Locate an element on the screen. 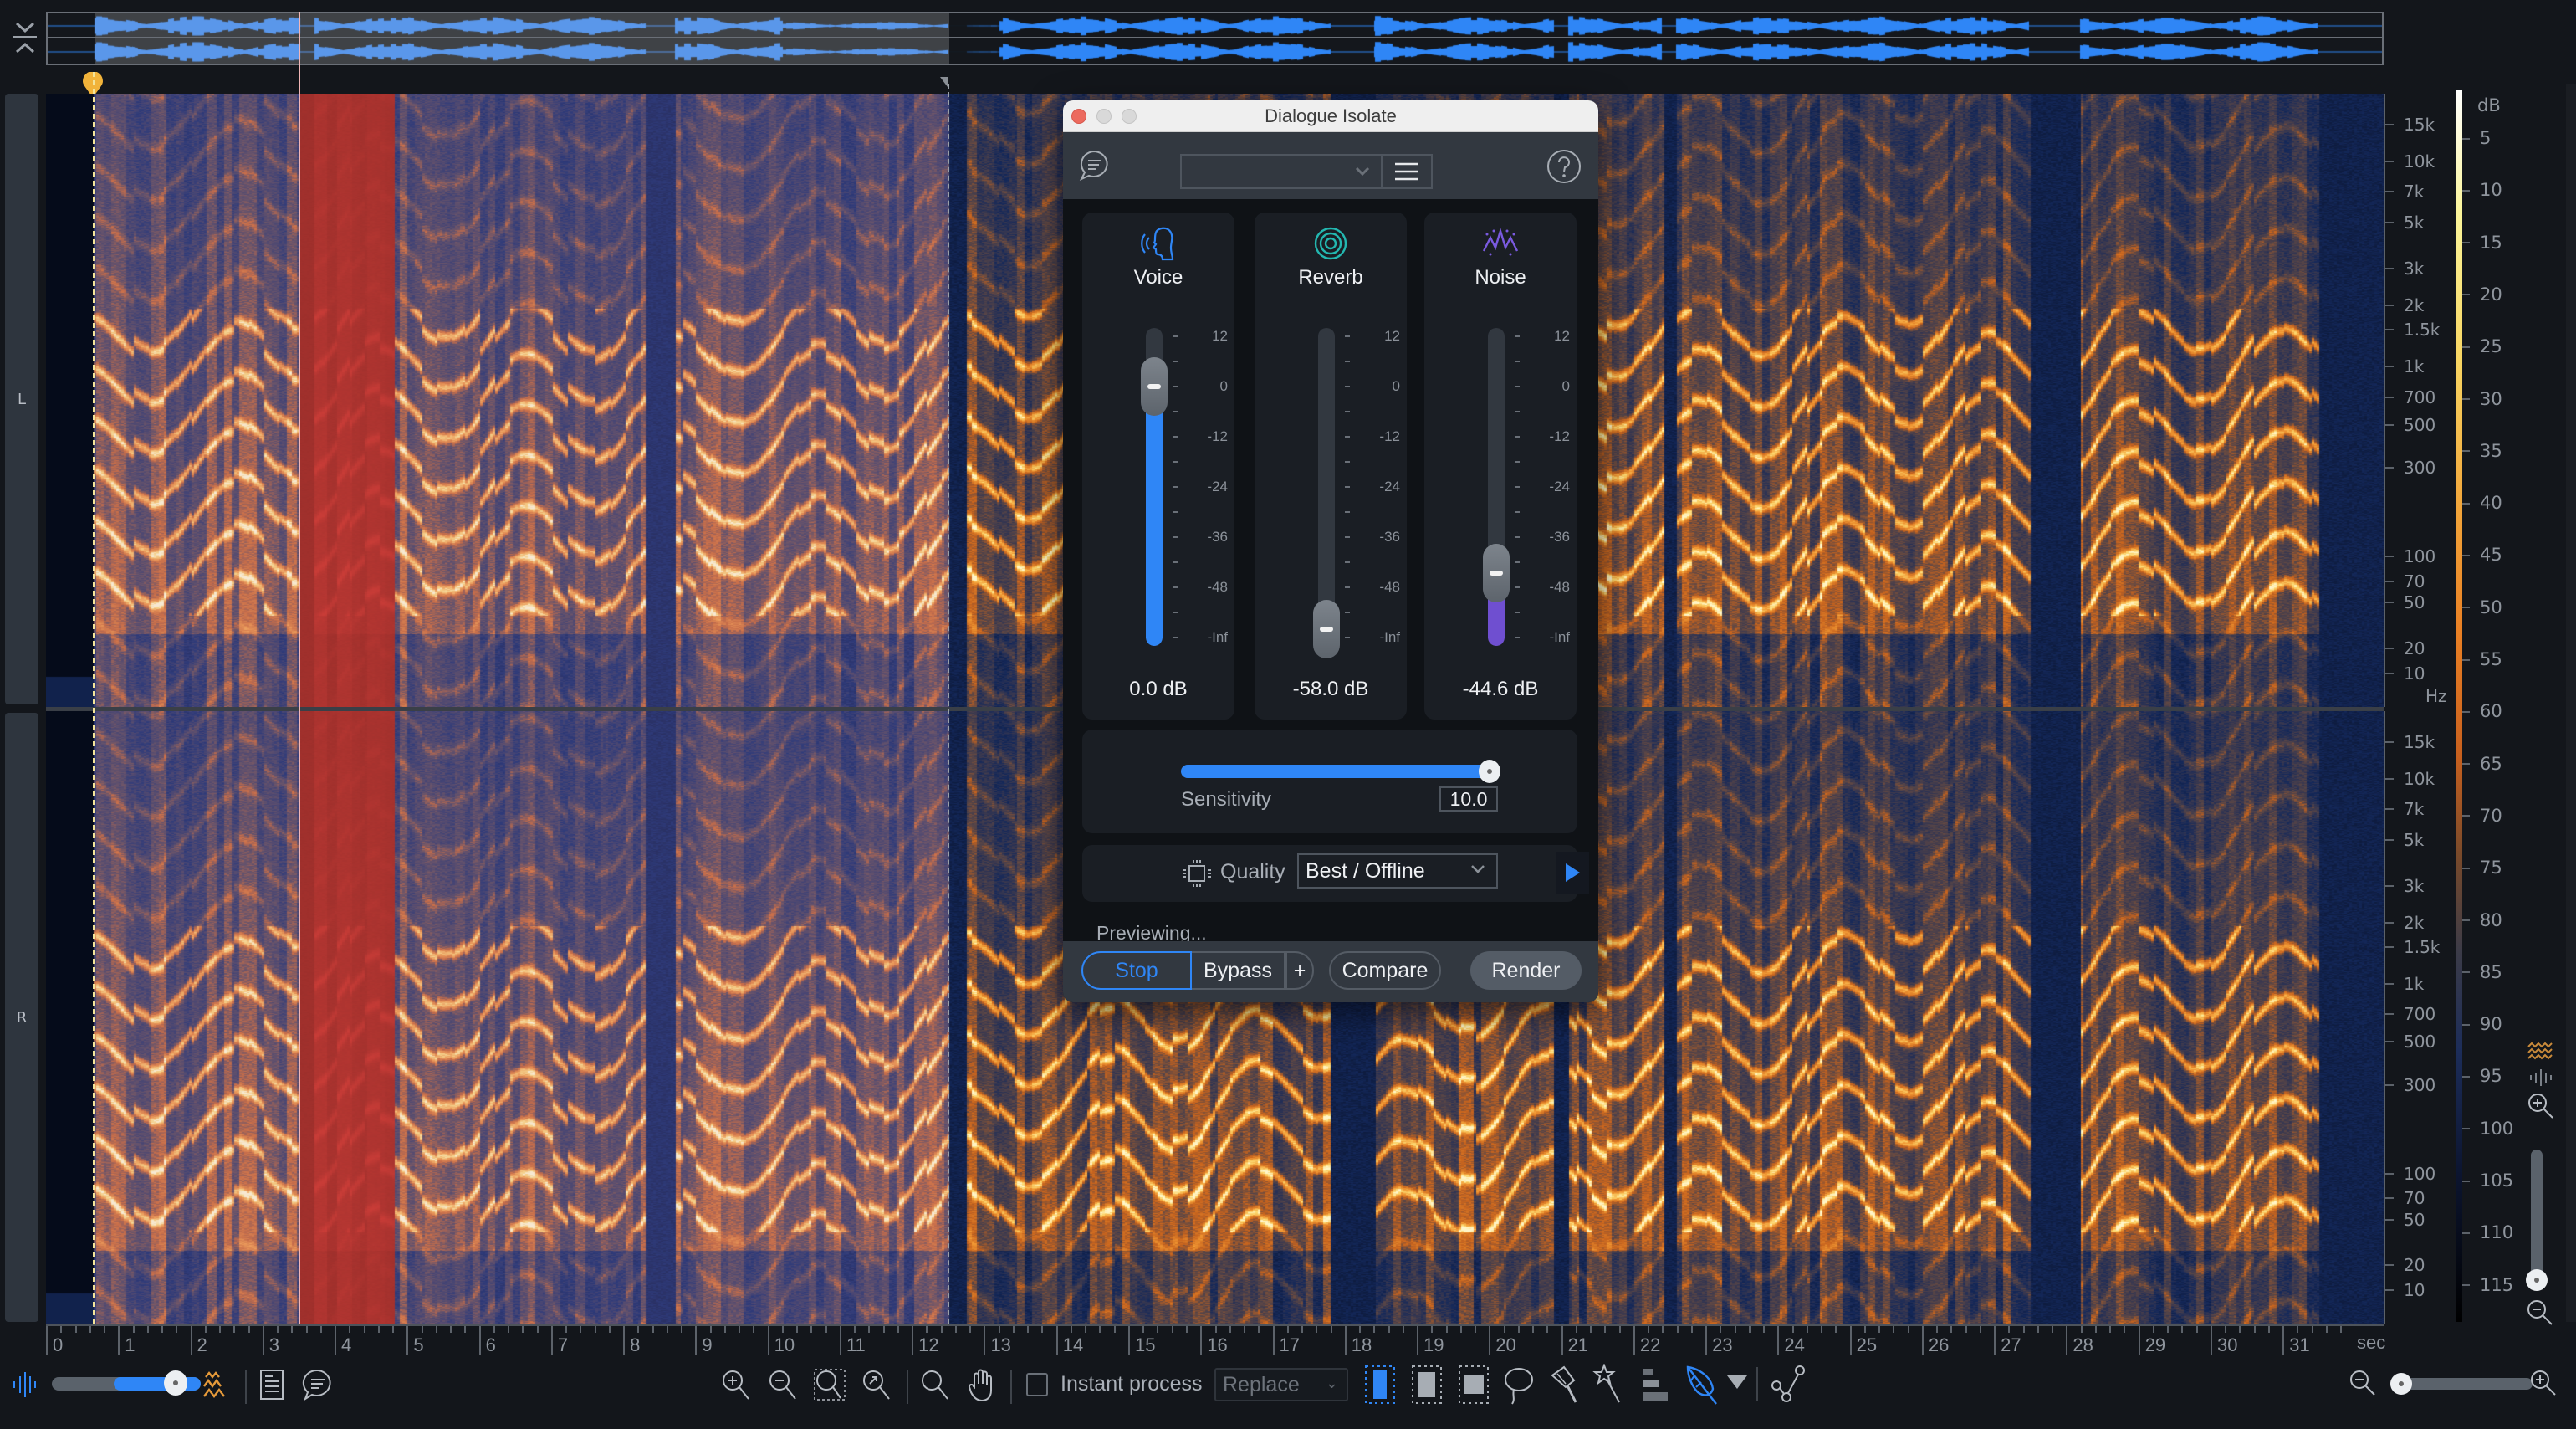 The image size is (2576, 1429). horizontal-zoom-in-button is located at coordinates (2543, 1385).